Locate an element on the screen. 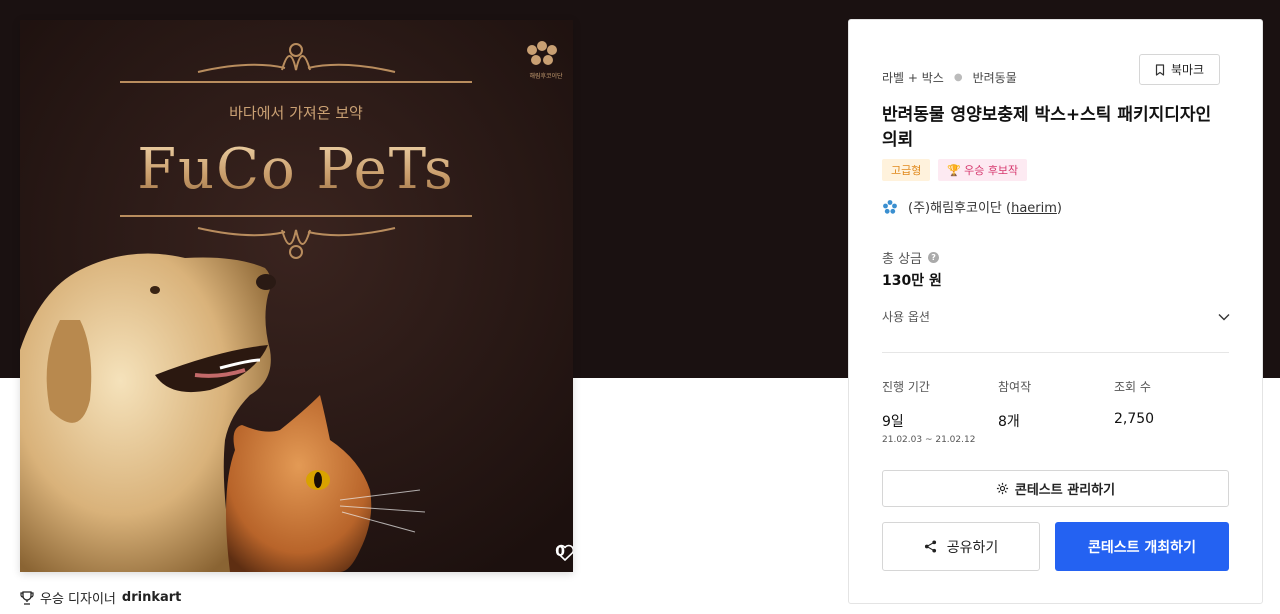 This screenshot has width=1280, height=614. company-name: (주)해림후코이단 (haerim) is located at coordinates (985, 208).